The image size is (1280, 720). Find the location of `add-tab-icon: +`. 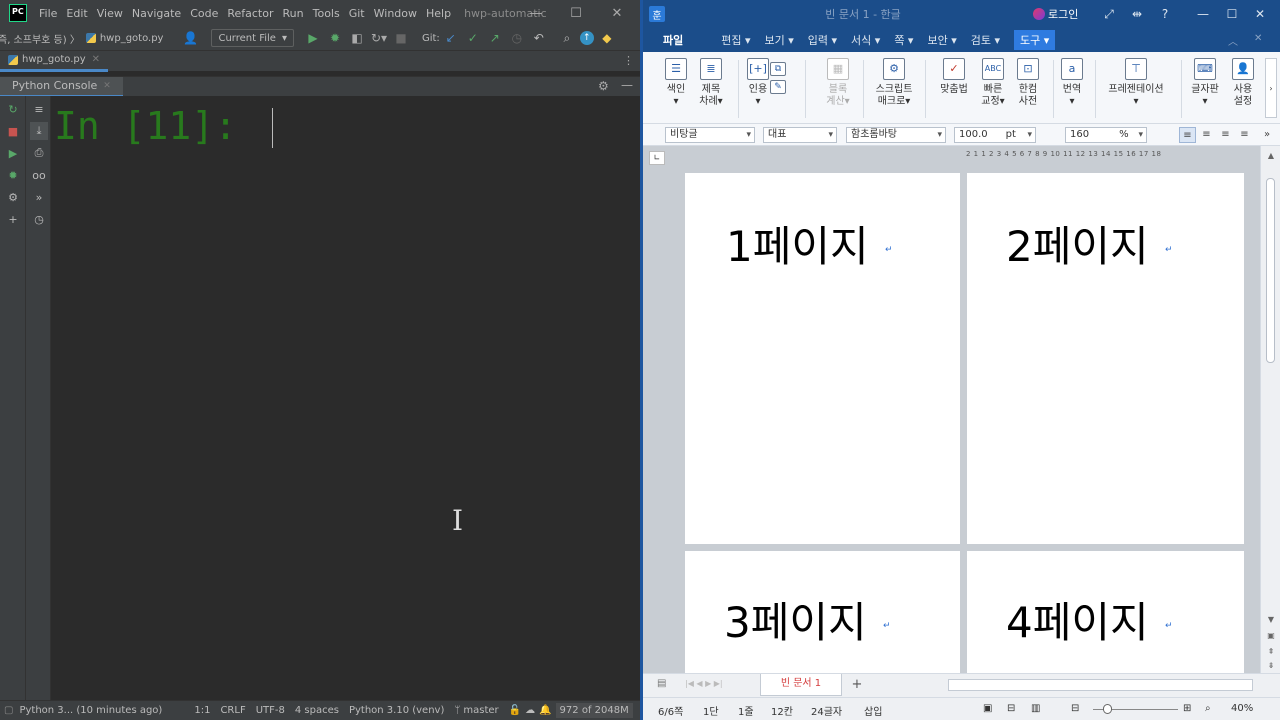

add-tab-icon: + is located at coordinates (857, 685).